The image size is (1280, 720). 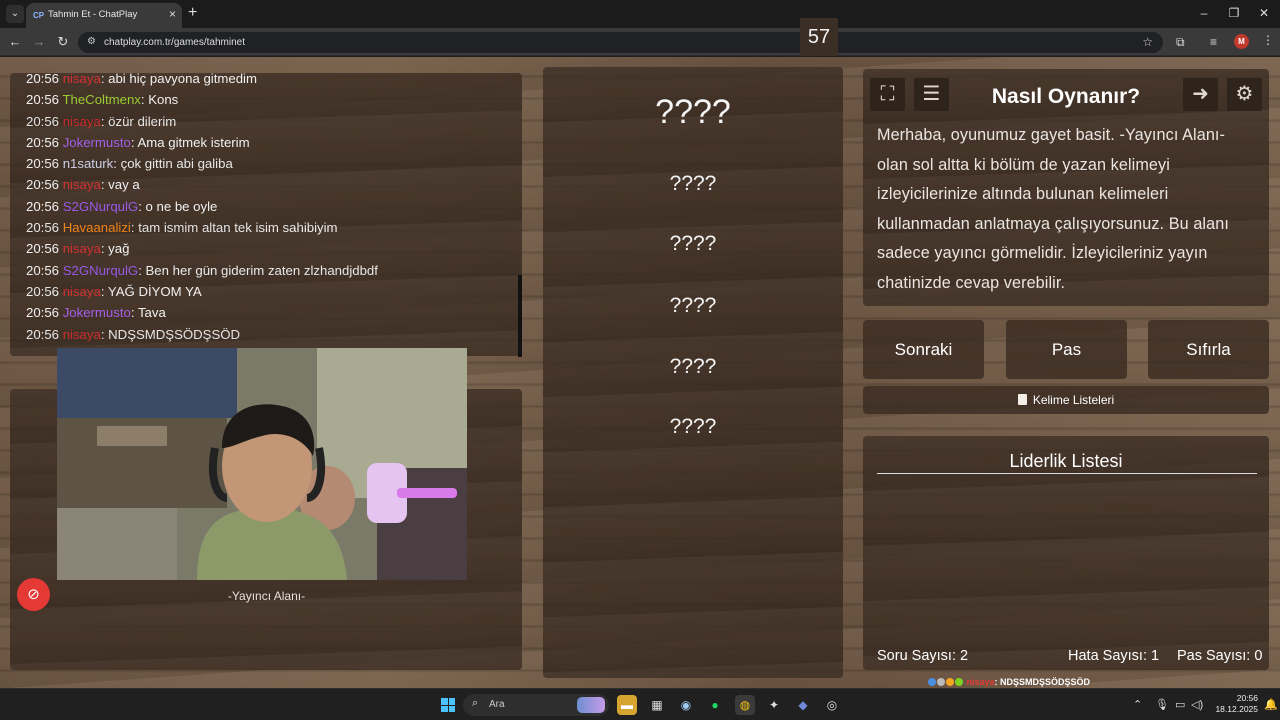 What do you see at coordinates (832, 705) in the screenshot?
I see `obs-icon: ◎` at bounding box center [832, 705].